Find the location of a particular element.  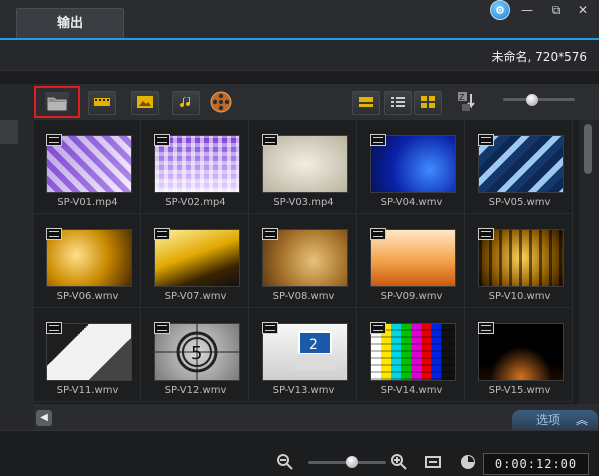

restore-icon: ⧉ is located at coordinates (556, 10).